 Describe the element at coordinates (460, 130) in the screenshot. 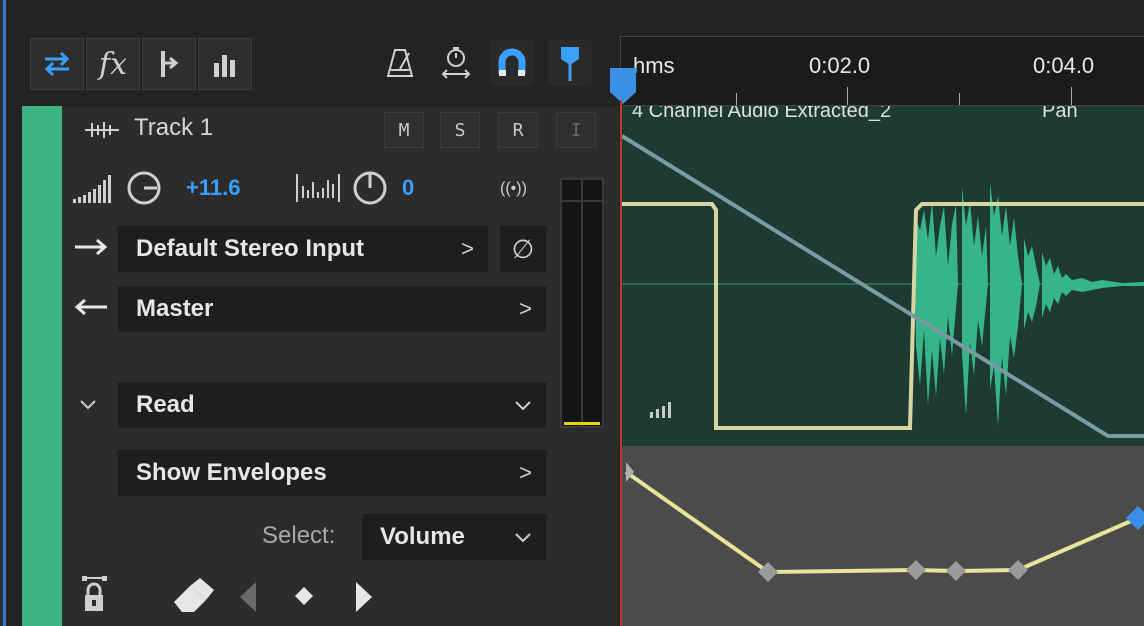

I see `solo-button: S` at that location.